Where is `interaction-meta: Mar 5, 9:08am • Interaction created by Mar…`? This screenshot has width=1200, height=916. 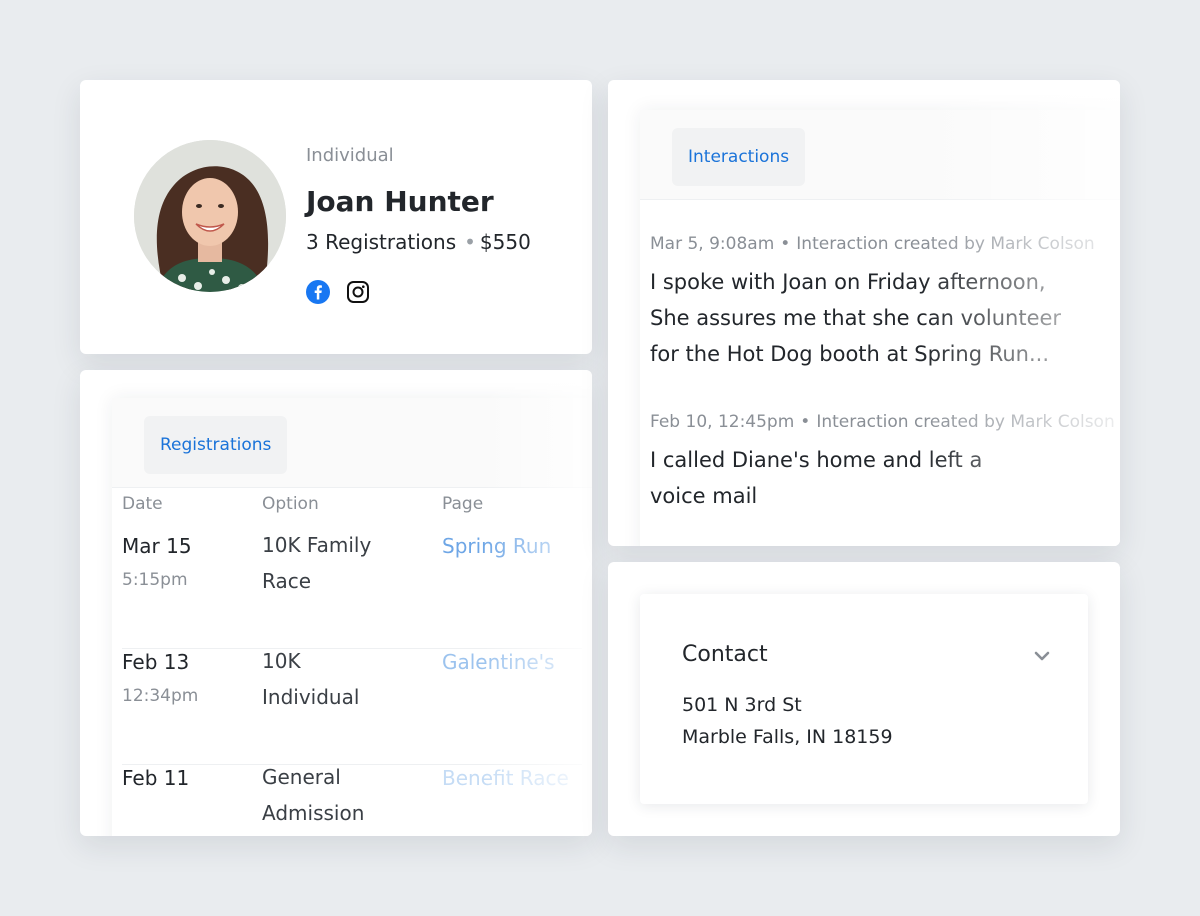 interaction-meta: Mar 5, 9:08am • Interaction created by Mar… is located at coordinates (880, 244).